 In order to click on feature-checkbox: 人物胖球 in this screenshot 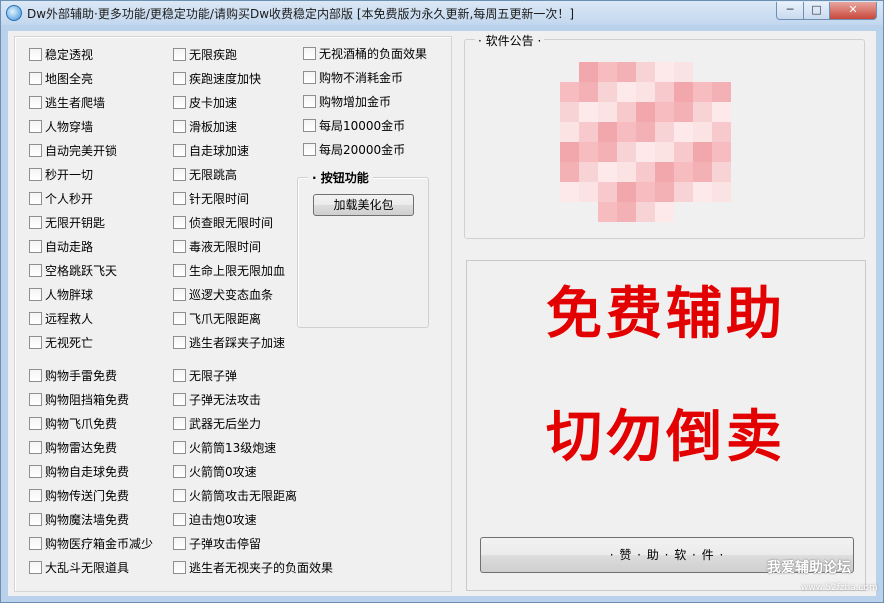, I will do `click(61, 295)`.